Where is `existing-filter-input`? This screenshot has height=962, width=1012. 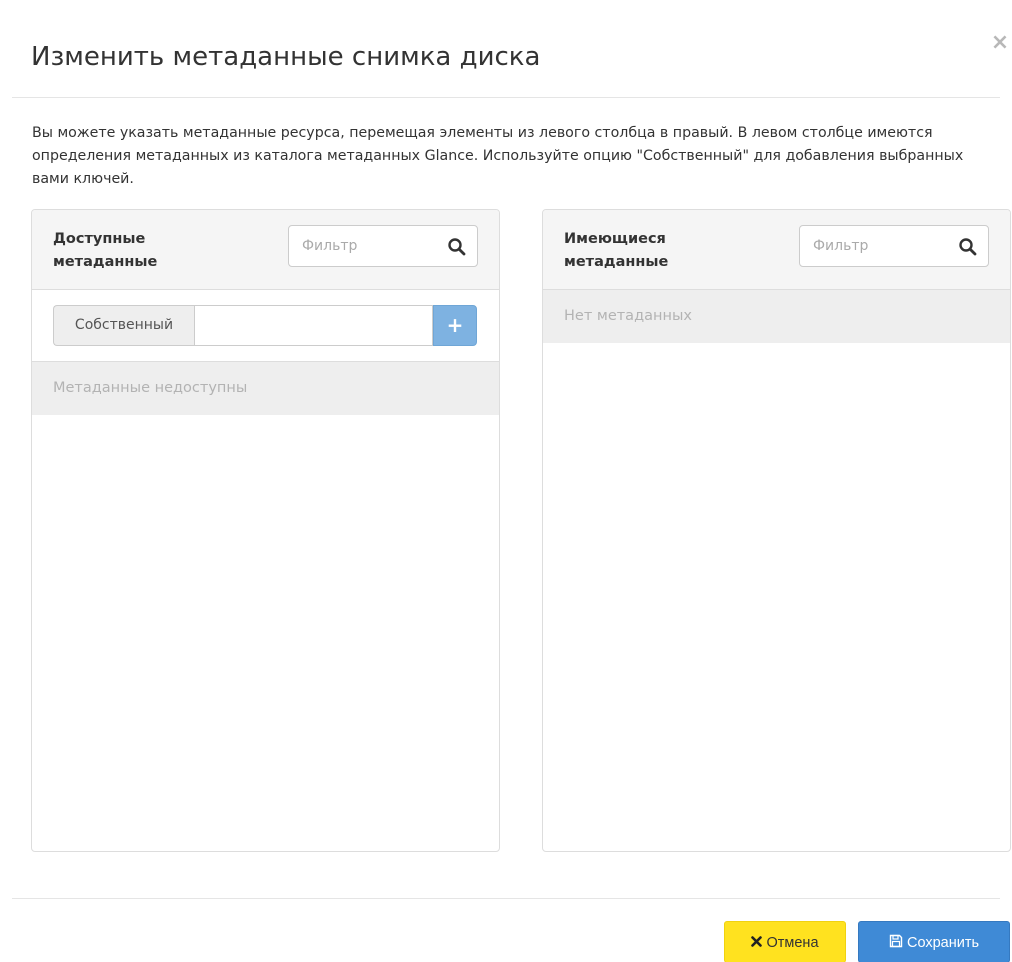
existing-filter-input is located at coordinates (876, 246).